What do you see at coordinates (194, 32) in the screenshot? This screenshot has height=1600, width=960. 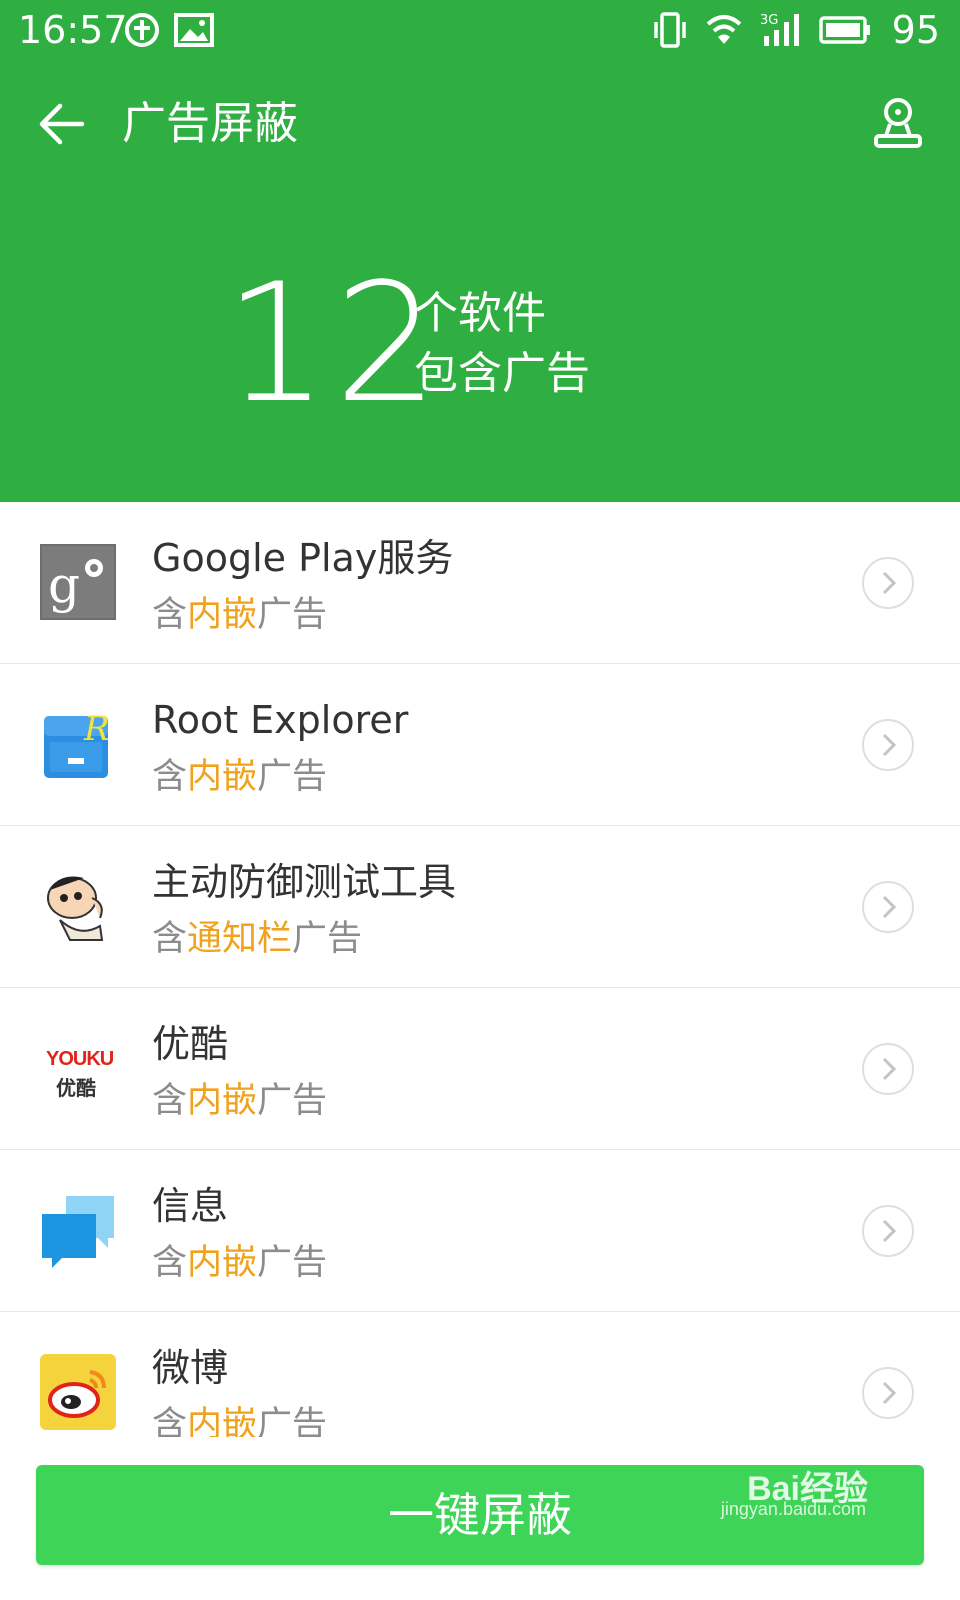 I see `image-icon` at bounding box center [194, 32].